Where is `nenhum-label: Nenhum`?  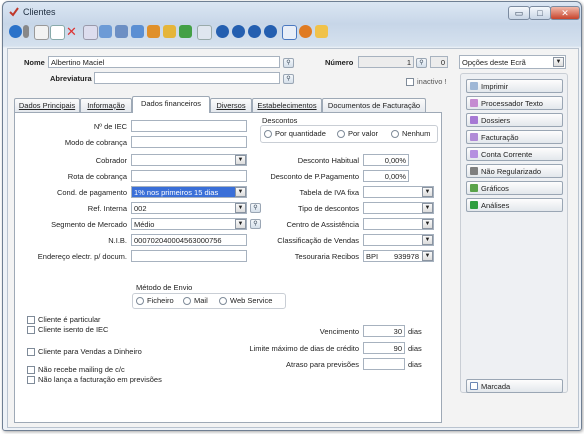
nenhum-label: Nenhum is located at coordinates (416, 133).